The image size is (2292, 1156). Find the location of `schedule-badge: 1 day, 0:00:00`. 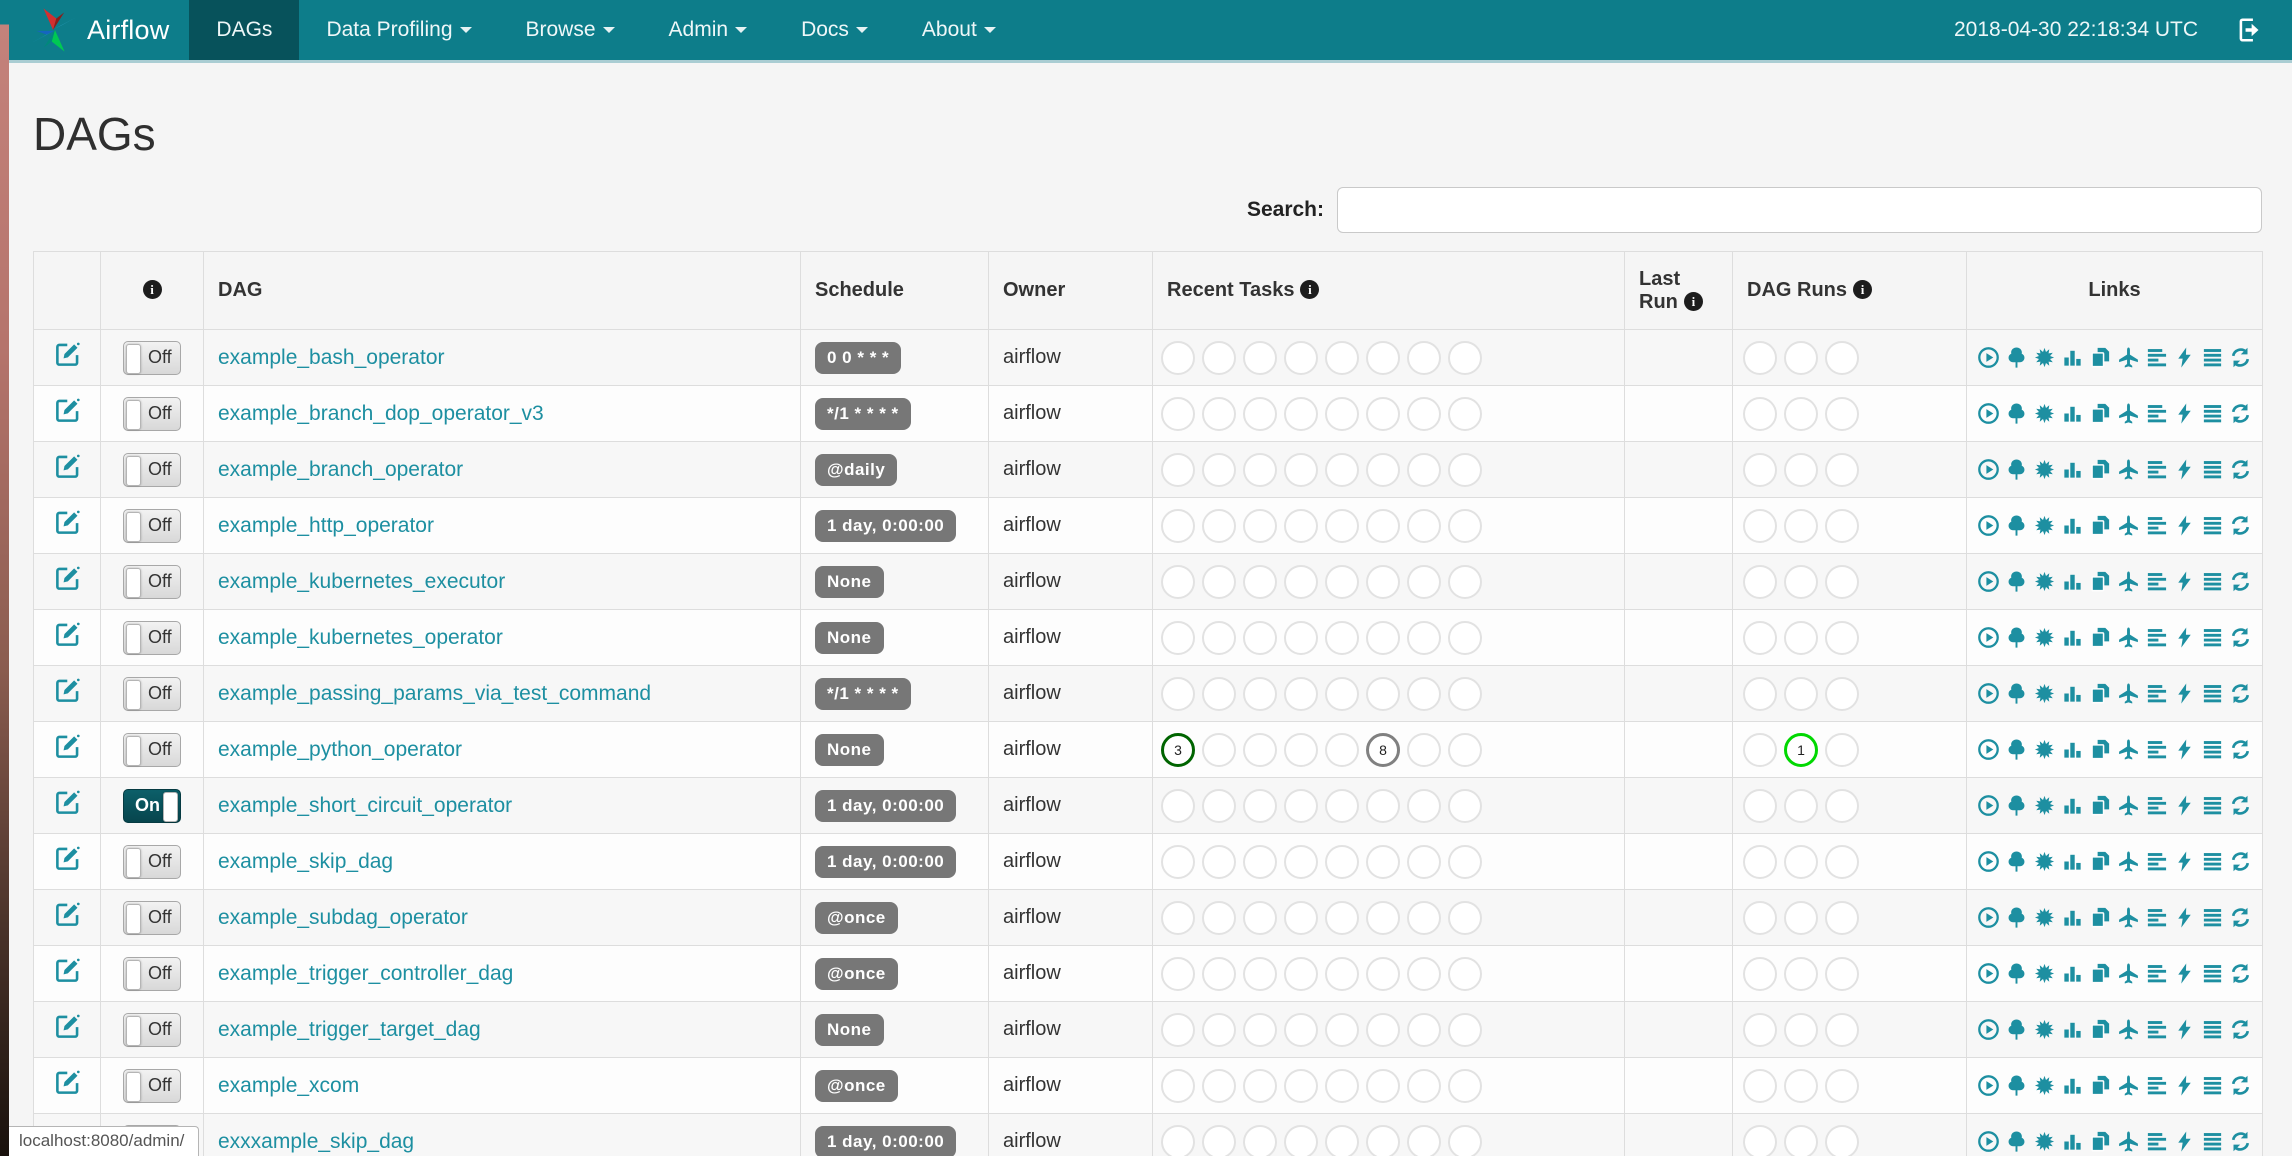

schedule-badge: 1 day, 0:00:00 is located at coordinates (886, 805).